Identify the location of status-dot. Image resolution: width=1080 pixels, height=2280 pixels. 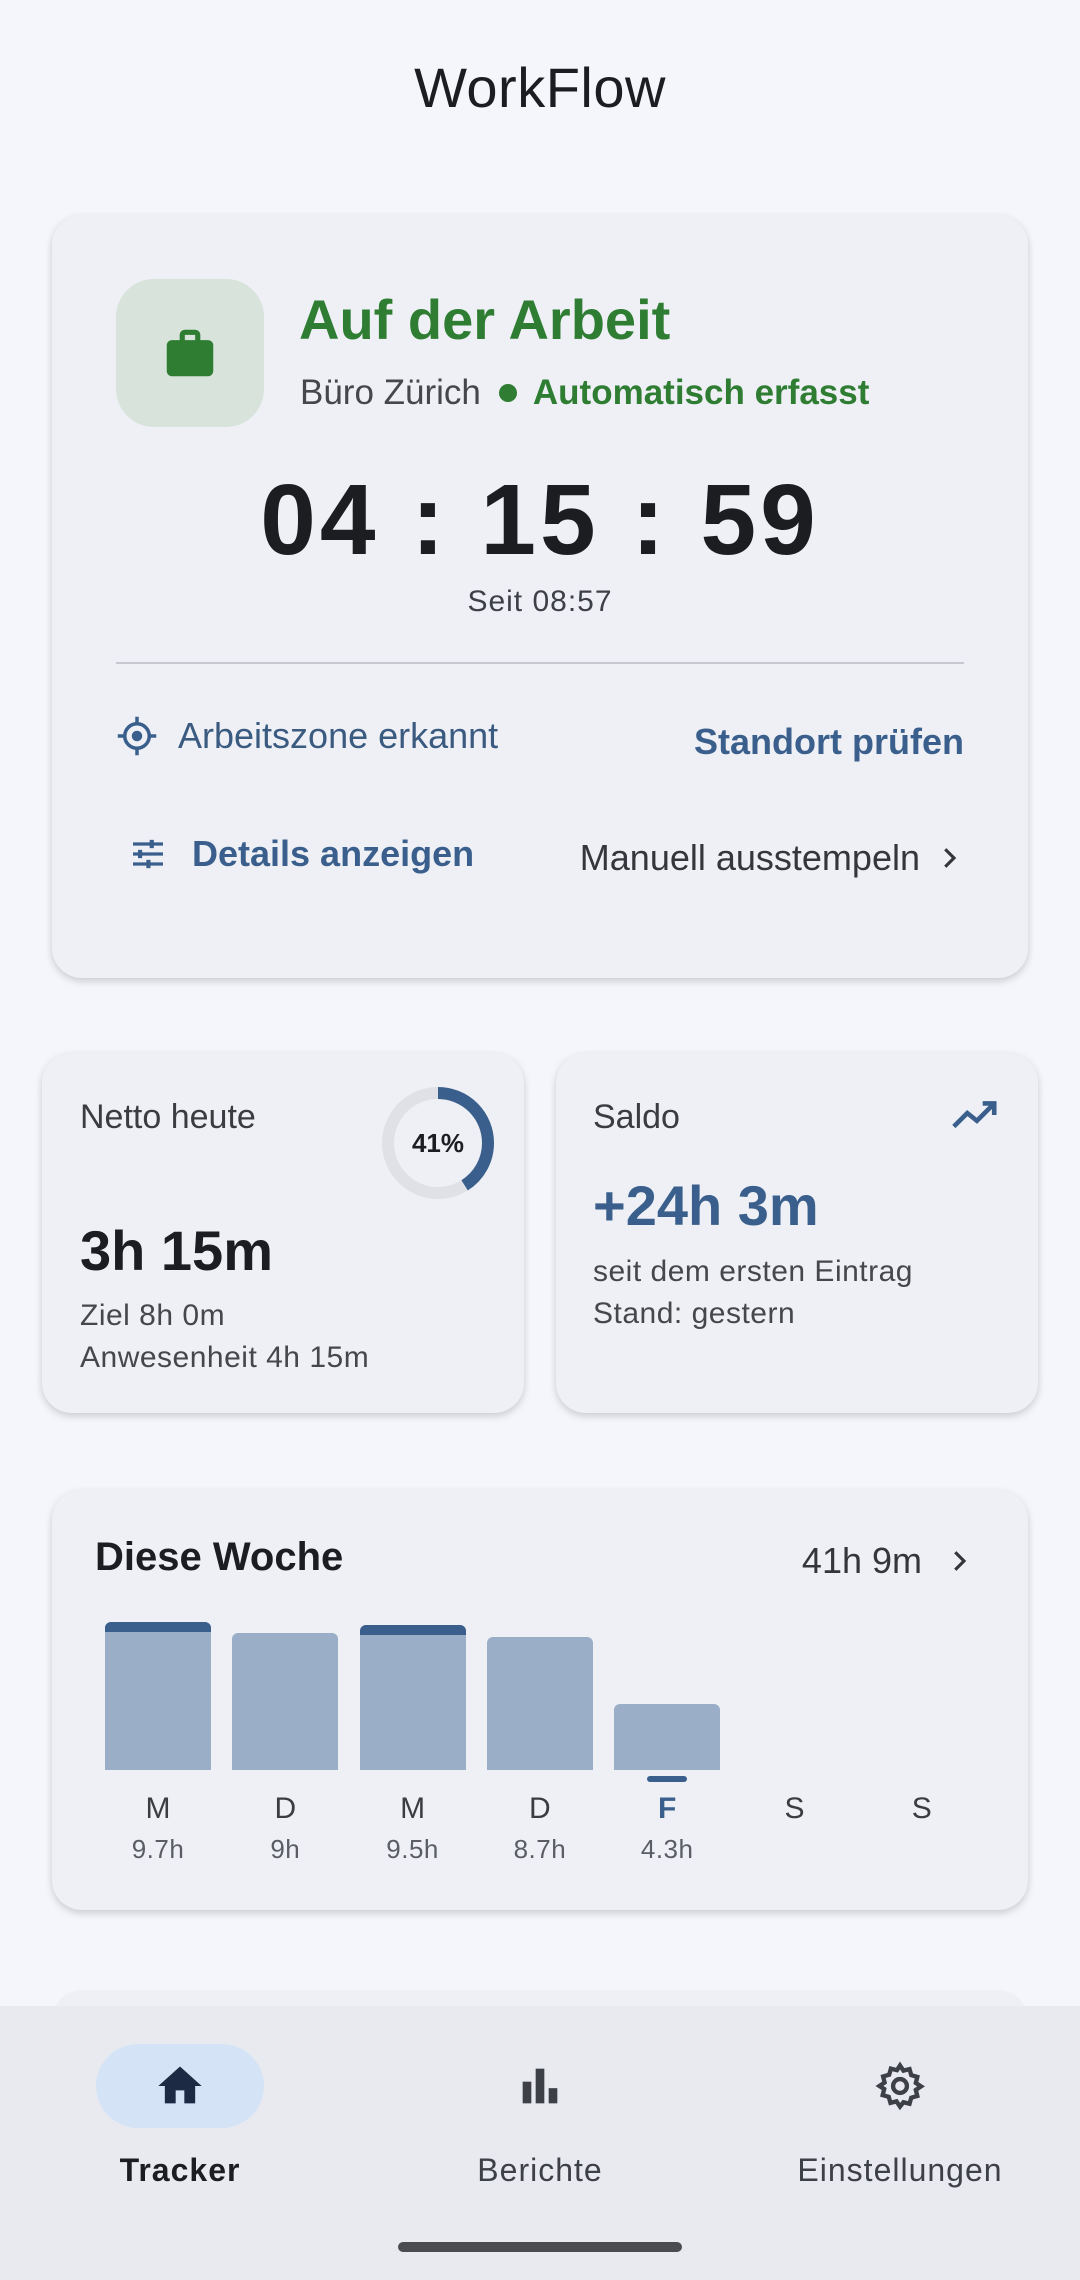
(507, 393).